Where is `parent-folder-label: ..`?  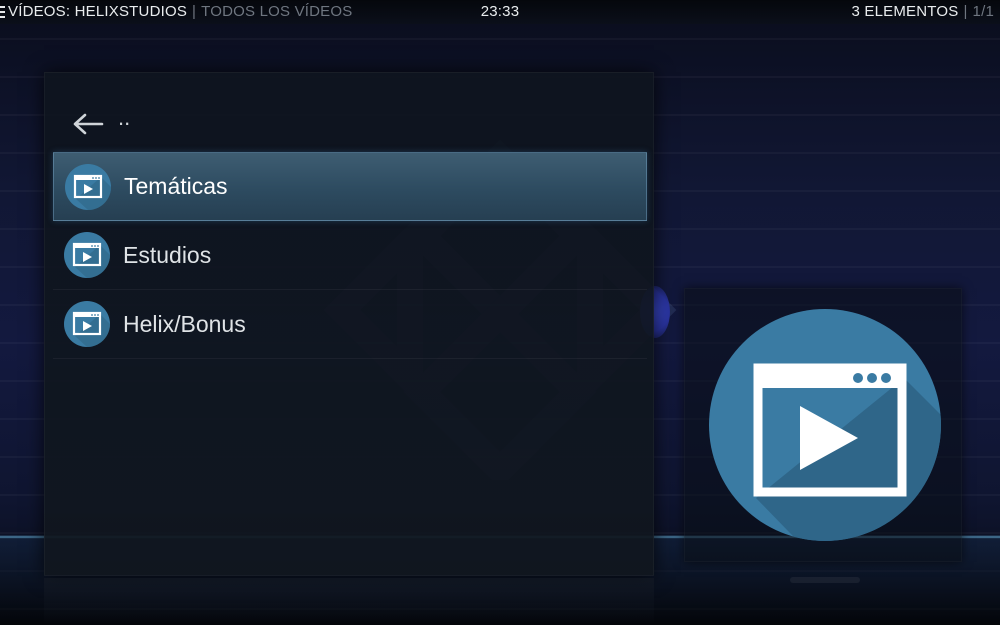
parent-folder-label: .. is located at coordinates (124, 117).